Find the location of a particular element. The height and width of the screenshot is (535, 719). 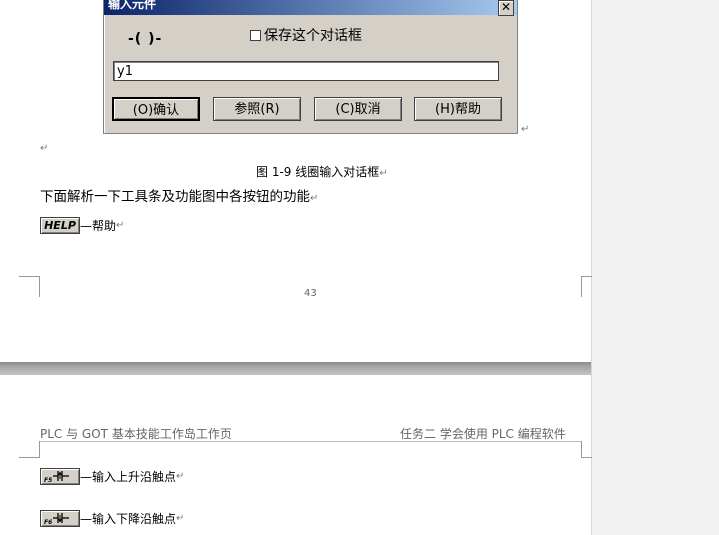

help-icon: HELP is located at coordinates (60, 225).